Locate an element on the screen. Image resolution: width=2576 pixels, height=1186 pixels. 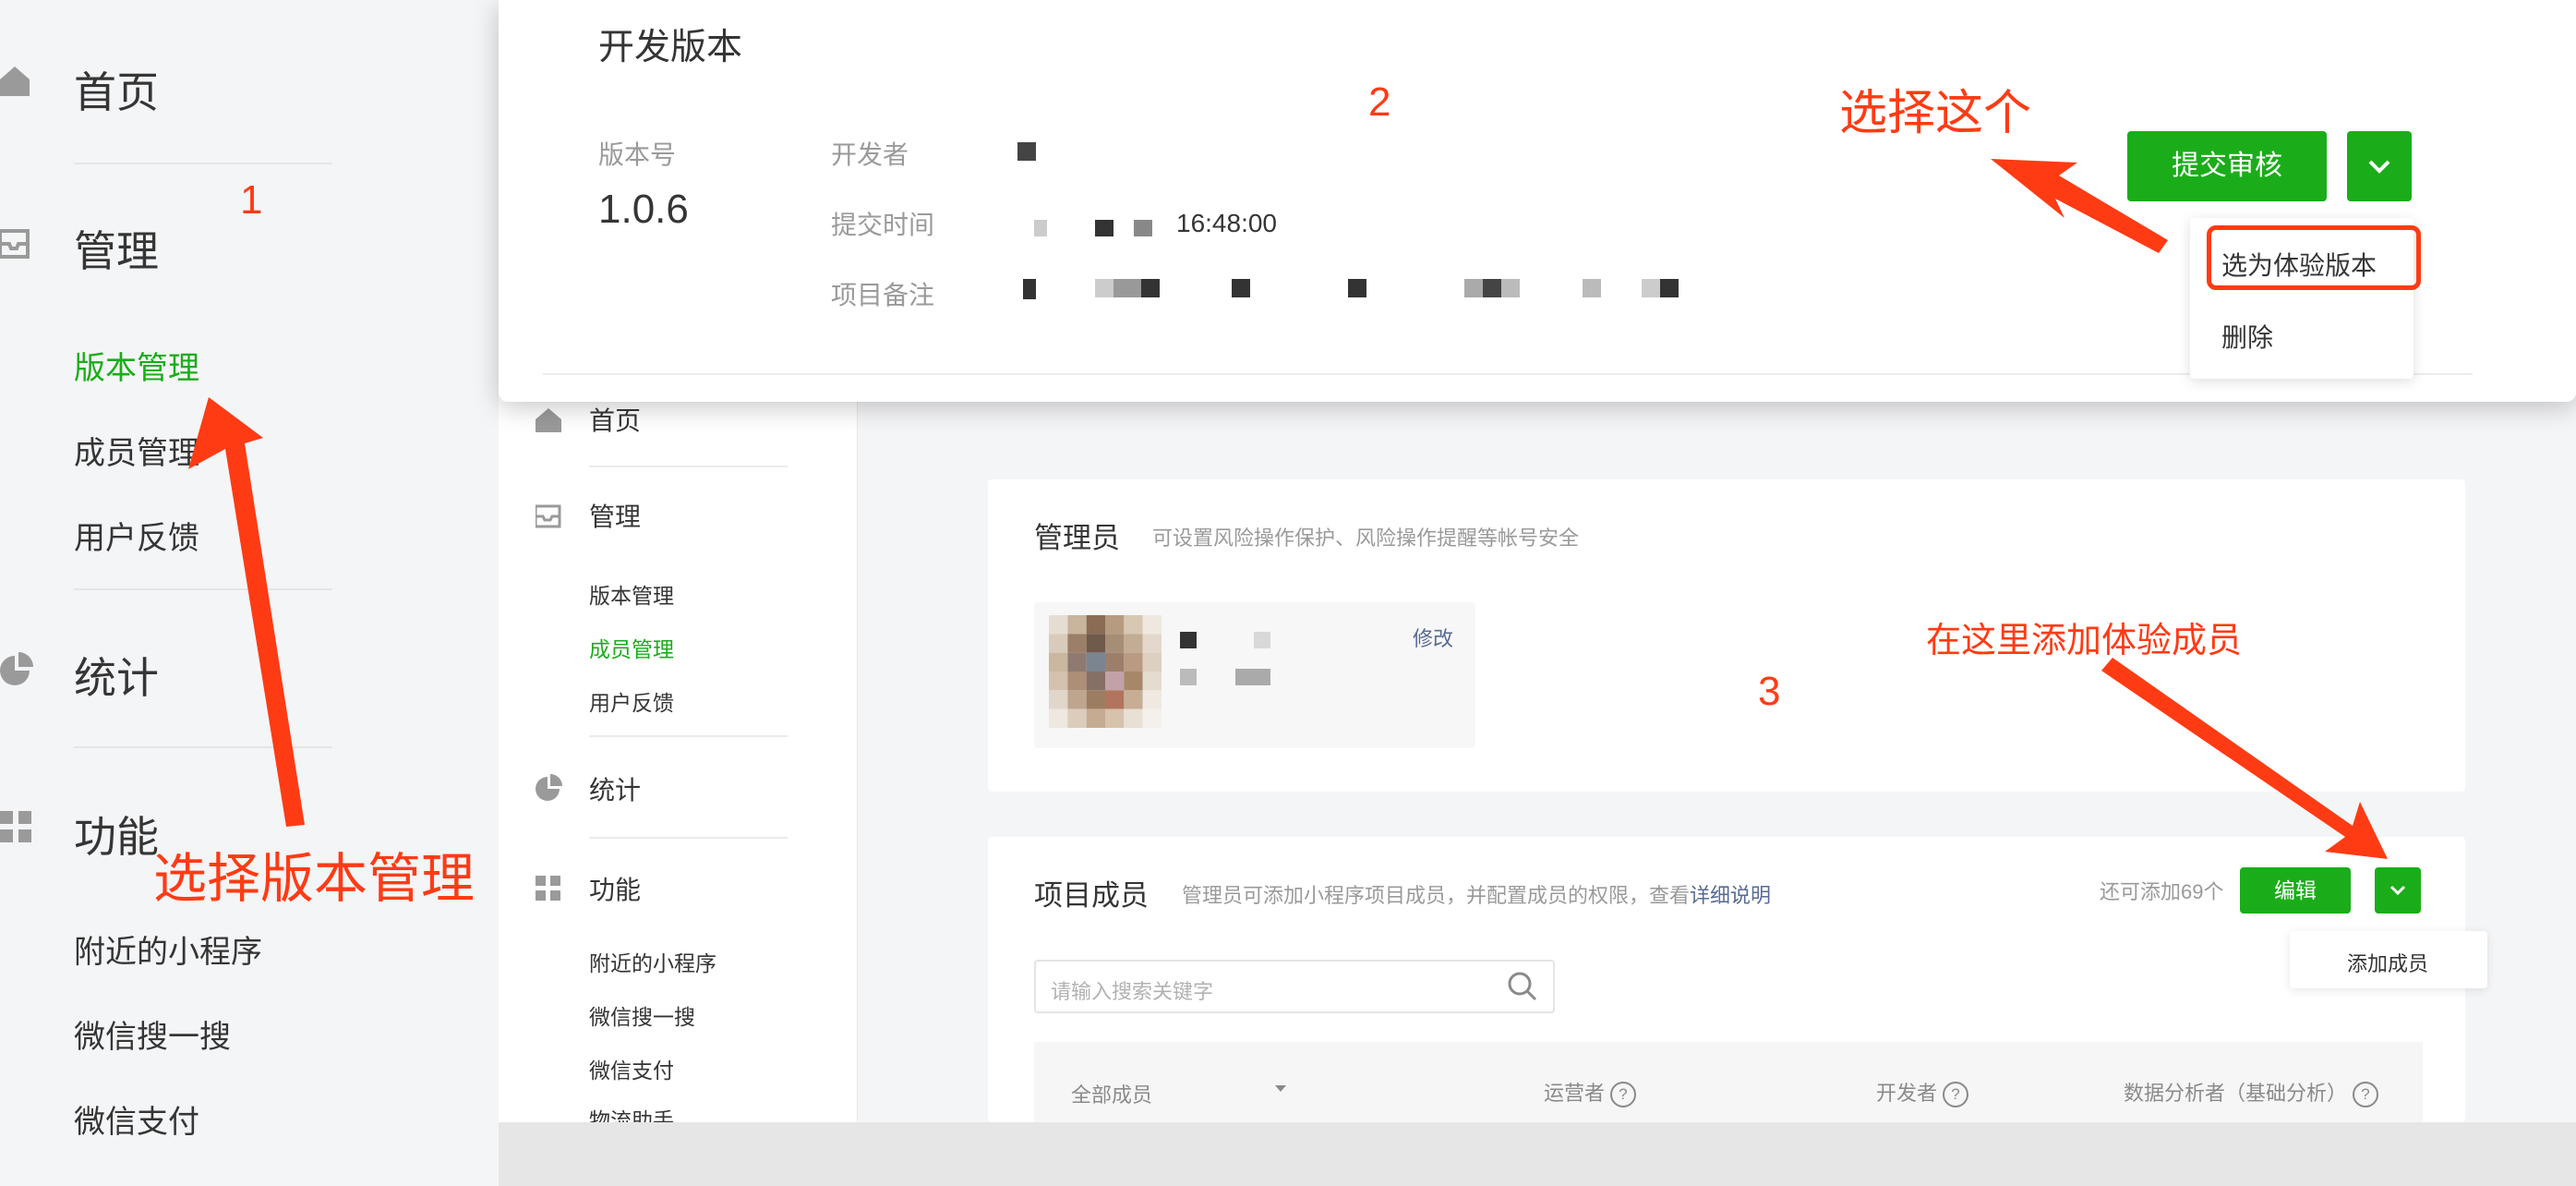
step-1-label: 1 is located at coordinates (251, 200).